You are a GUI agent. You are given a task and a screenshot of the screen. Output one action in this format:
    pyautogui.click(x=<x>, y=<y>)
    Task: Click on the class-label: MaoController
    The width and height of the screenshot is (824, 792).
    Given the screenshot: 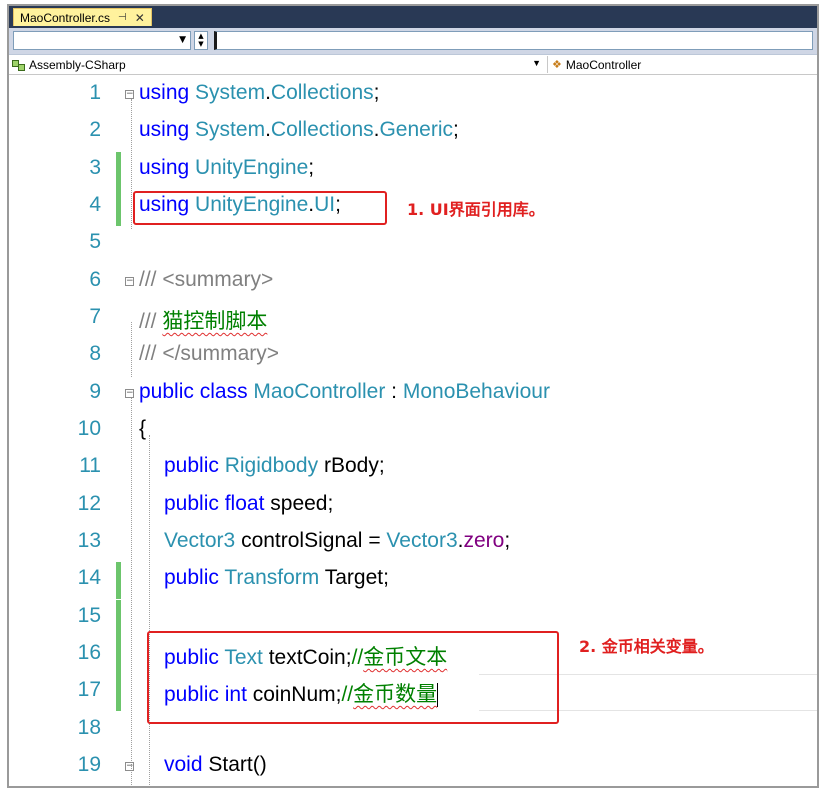 What is the action you would take?
    pyautogui.click(x=603, y=64)
    